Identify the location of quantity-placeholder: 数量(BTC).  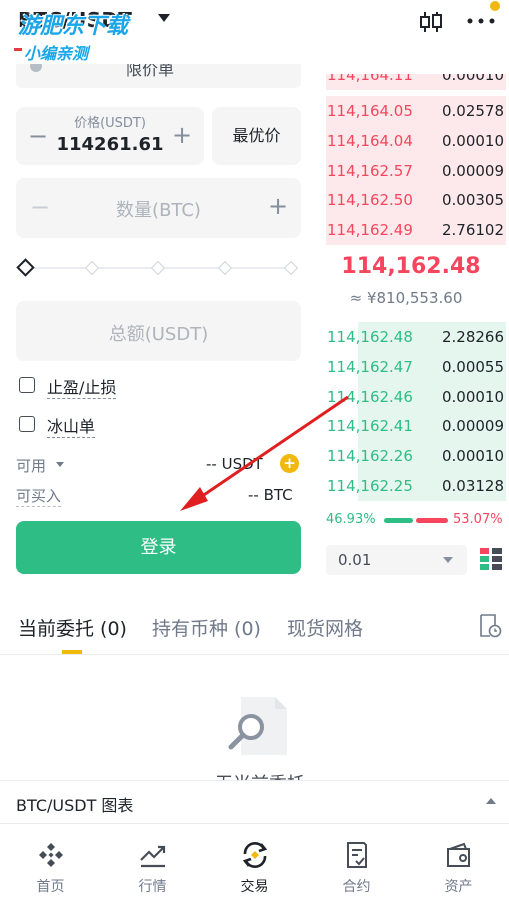
(158, 210).